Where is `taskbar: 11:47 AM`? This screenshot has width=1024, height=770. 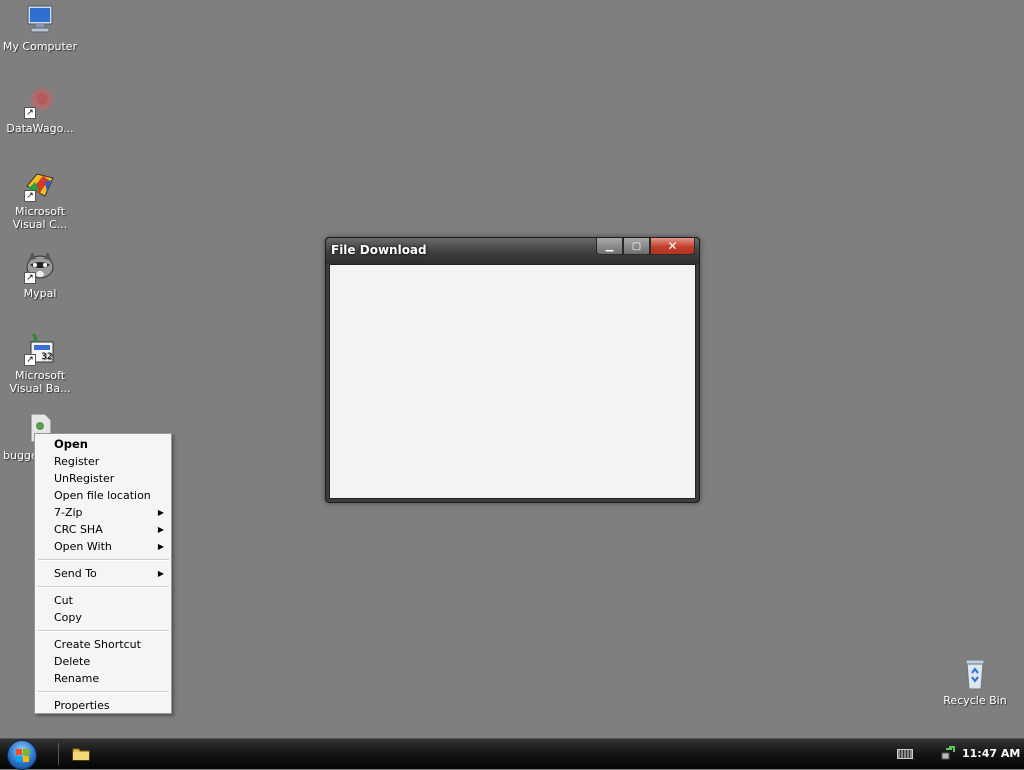
taskbar: 11:47 AM is located at coordinates (512, 754).